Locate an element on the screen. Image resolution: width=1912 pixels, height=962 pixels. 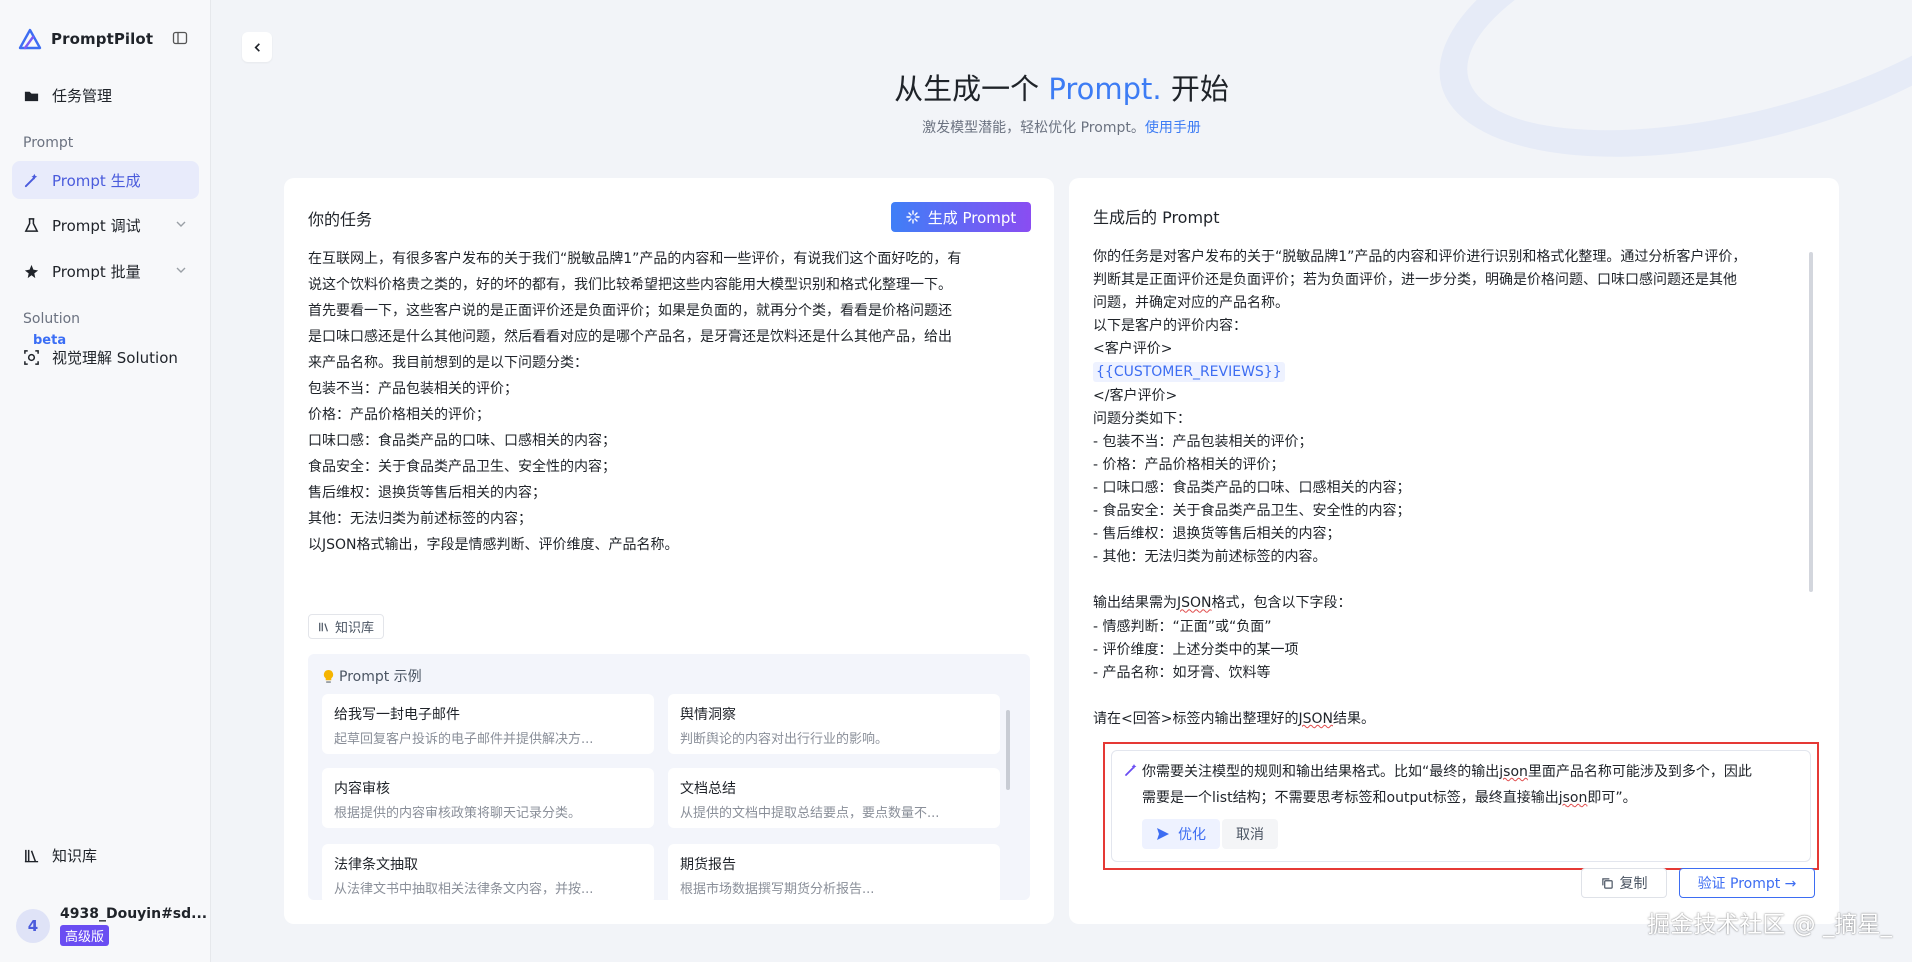
nav-section-solution: Solution is located at coordinates (52, 319).